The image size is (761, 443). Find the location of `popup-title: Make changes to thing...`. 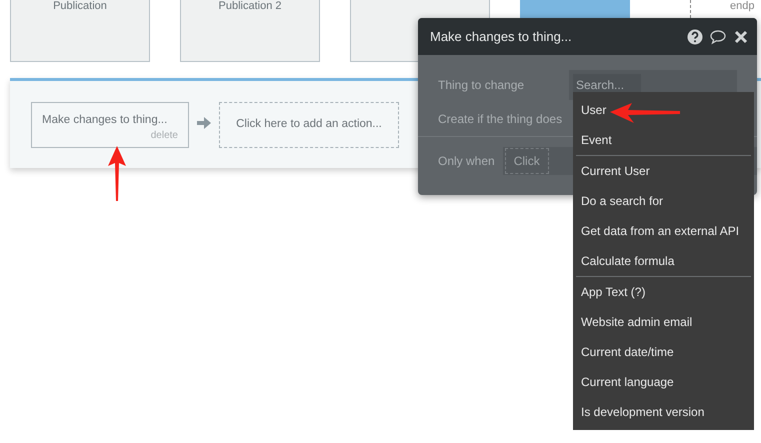

popup-title: Make changes to thing... is located at coordinates (501, 37).